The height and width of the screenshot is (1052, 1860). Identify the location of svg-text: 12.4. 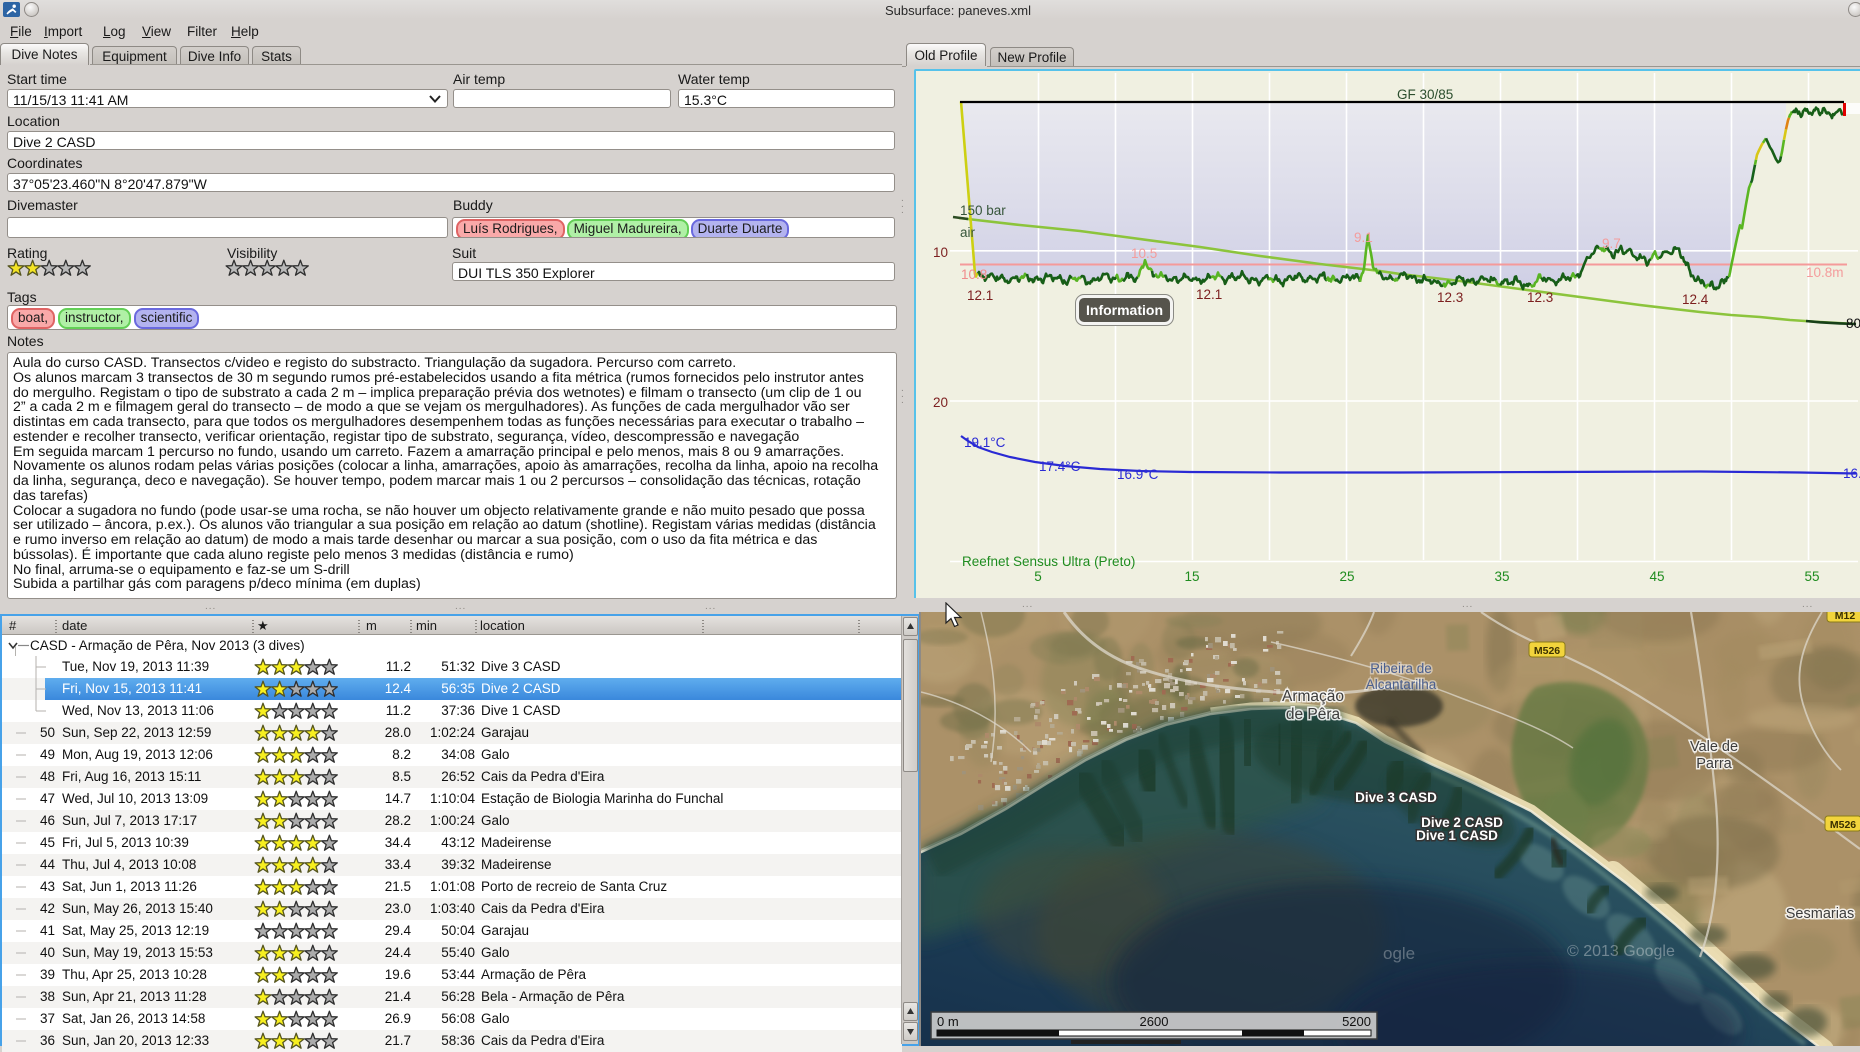
(1695, 299).